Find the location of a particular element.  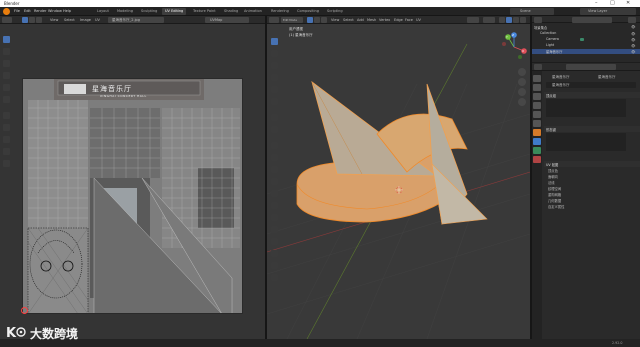

vp-menu-face: Face is located at coordinates (409, 20).